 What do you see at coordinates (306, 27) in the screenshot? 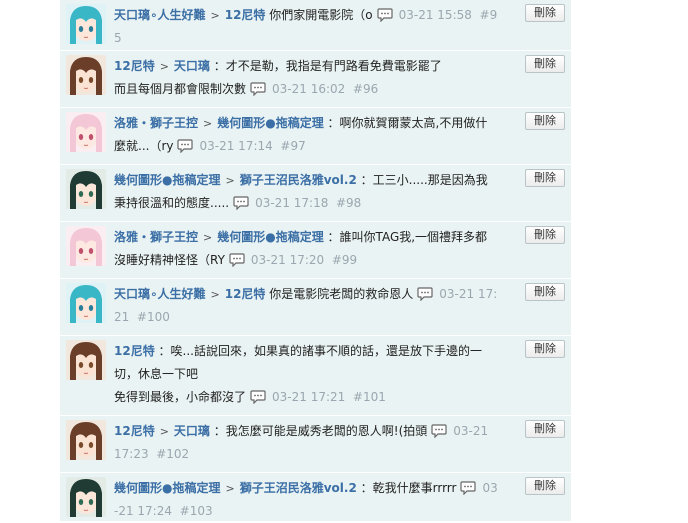
I see `comment-content: 天口璃∘人生好難 >12尼特 你們家開電影院（o 03-21 15:58 #95` at bounding box center [306, 27].